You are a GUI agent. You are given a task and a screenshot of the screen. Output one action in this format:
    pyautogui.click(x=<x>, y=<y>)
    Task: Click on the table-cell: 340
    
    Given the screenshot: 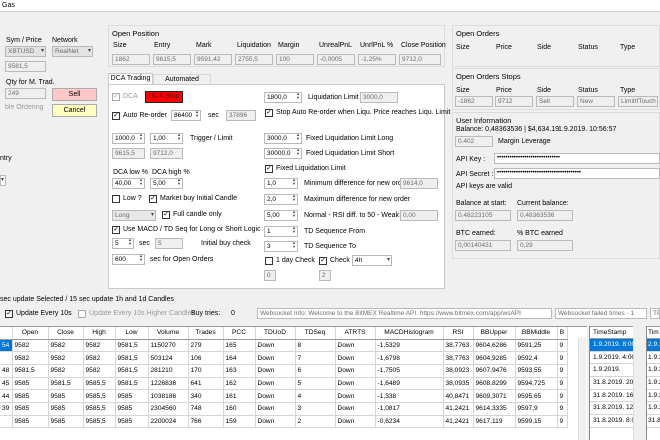 What is the action you would take?
    pyautogui.click(x=206, y=396)
    